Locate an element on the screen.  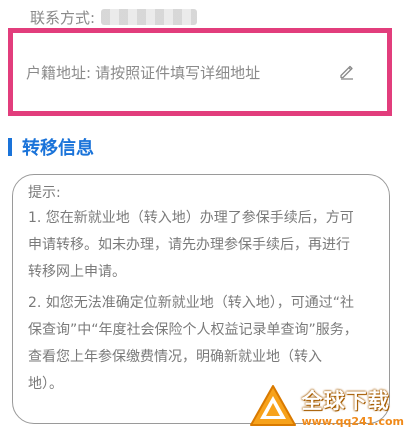
address-input: 请按照证件填写详细地址 is located at coordinates (177, 72).